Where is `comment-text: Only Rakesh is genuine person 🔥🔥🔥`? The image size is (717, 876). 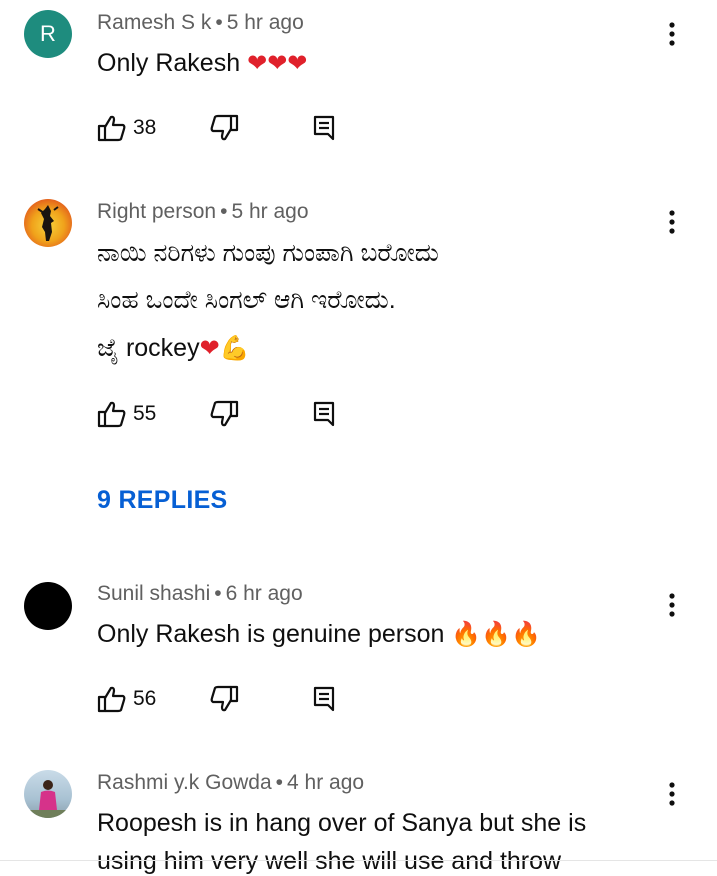
comment-text: Only Rakesh is genuine person 🔥🔥🔥 is located at coordinates (319, 634).